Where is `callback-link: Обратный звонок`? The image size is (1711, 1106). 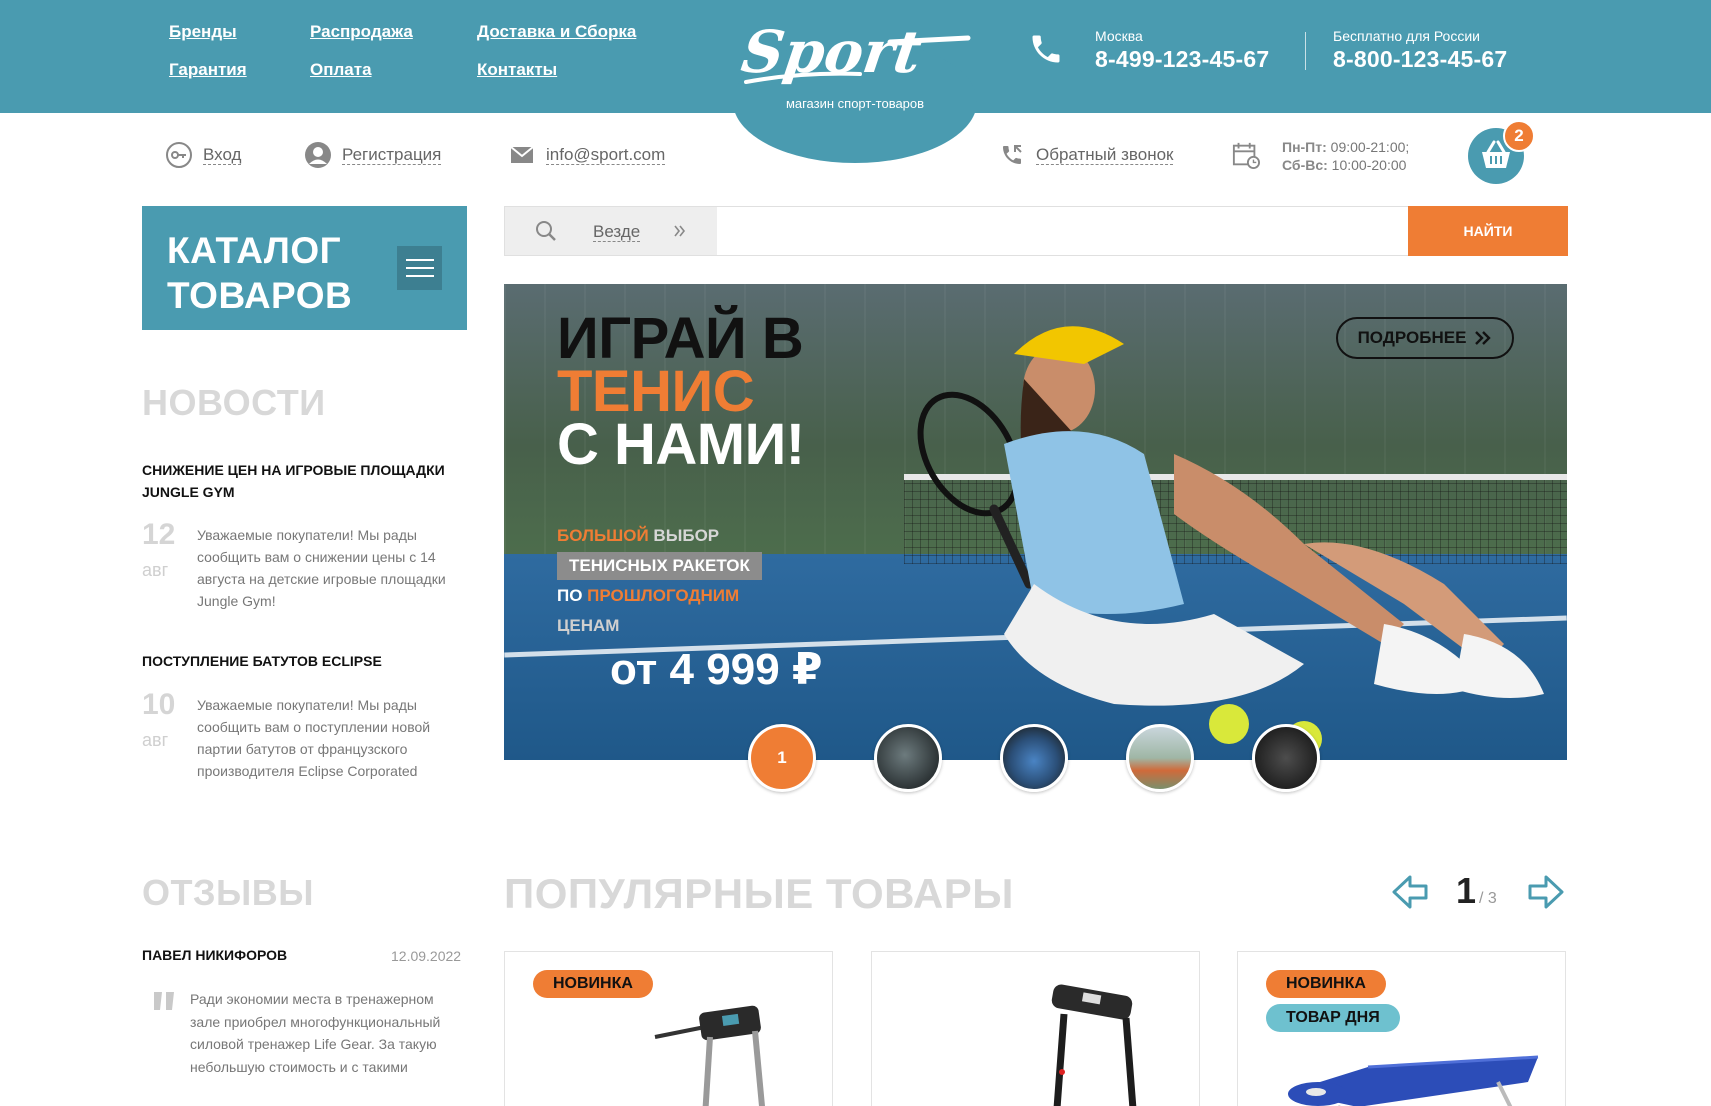 callback-link: Обратный звонок is located at coordinates (1086, 155).